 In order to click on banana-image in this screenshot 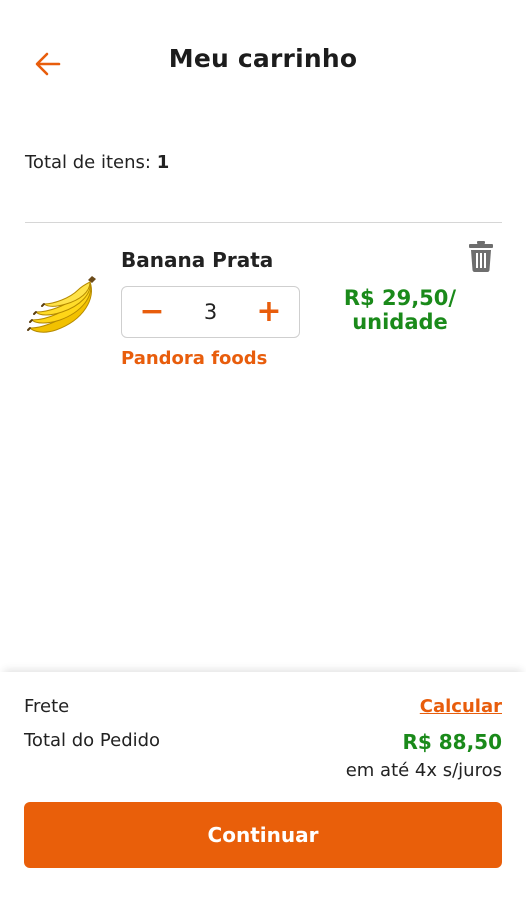, I will do `click(64, 305)`.